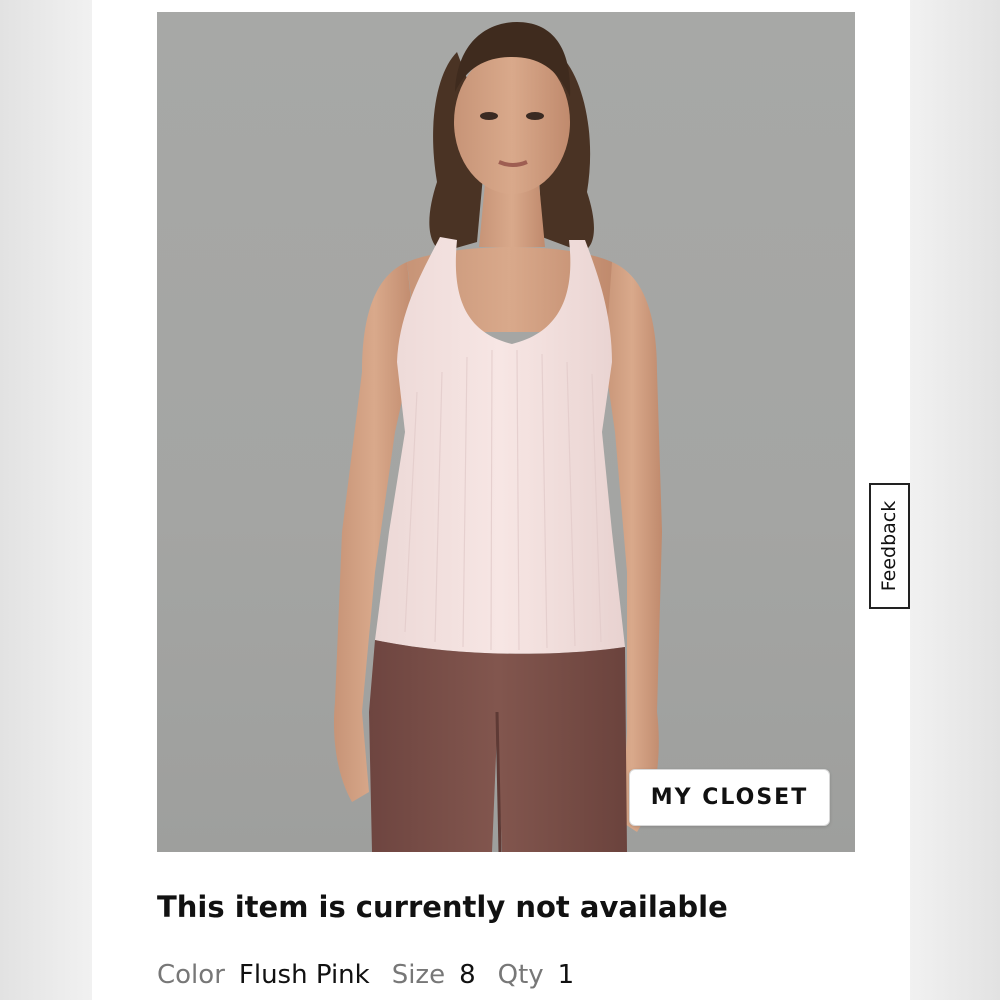 The image size is (1000, 1000). I want to click on product-details: Color Flush Pink Size 8 Qty 1, so click(507, 975).